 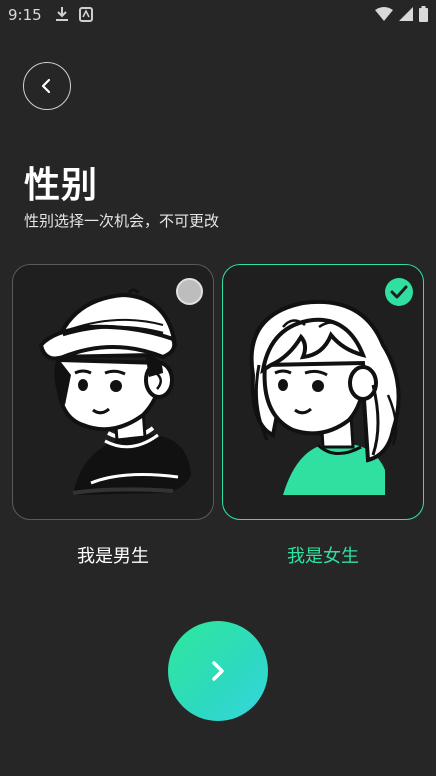 I want to click on chevron-right-icon, so click(x=218, y=671).